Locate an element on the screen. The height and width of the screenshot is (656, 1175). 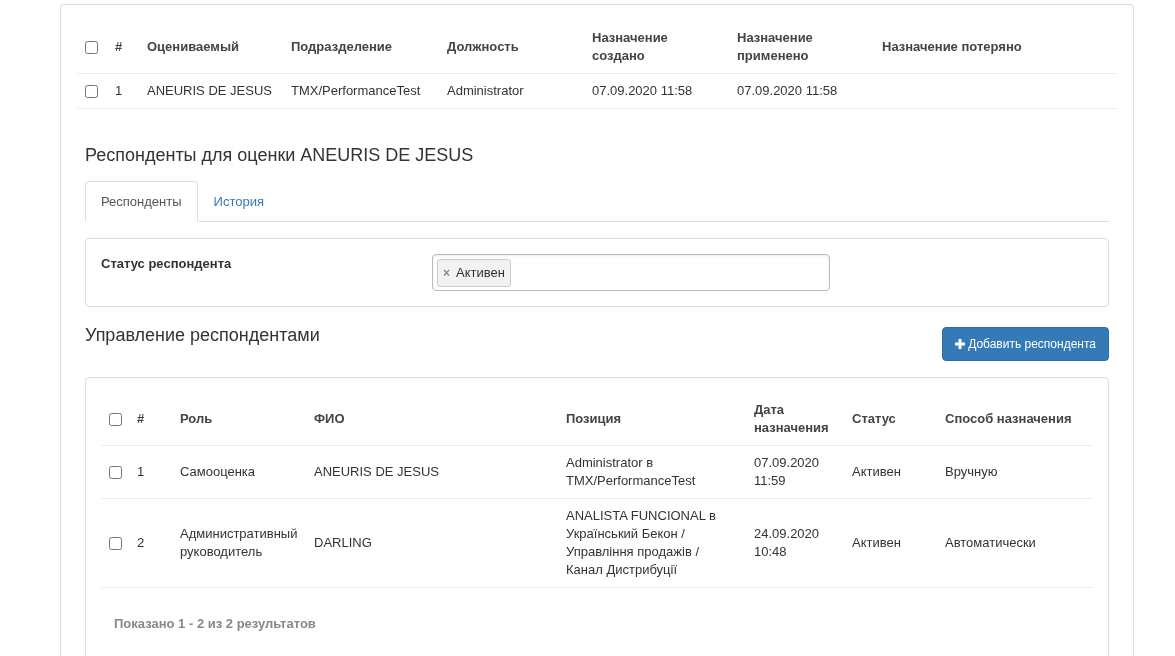
column-header: Дата назначения is located at coordinates (791, 419).